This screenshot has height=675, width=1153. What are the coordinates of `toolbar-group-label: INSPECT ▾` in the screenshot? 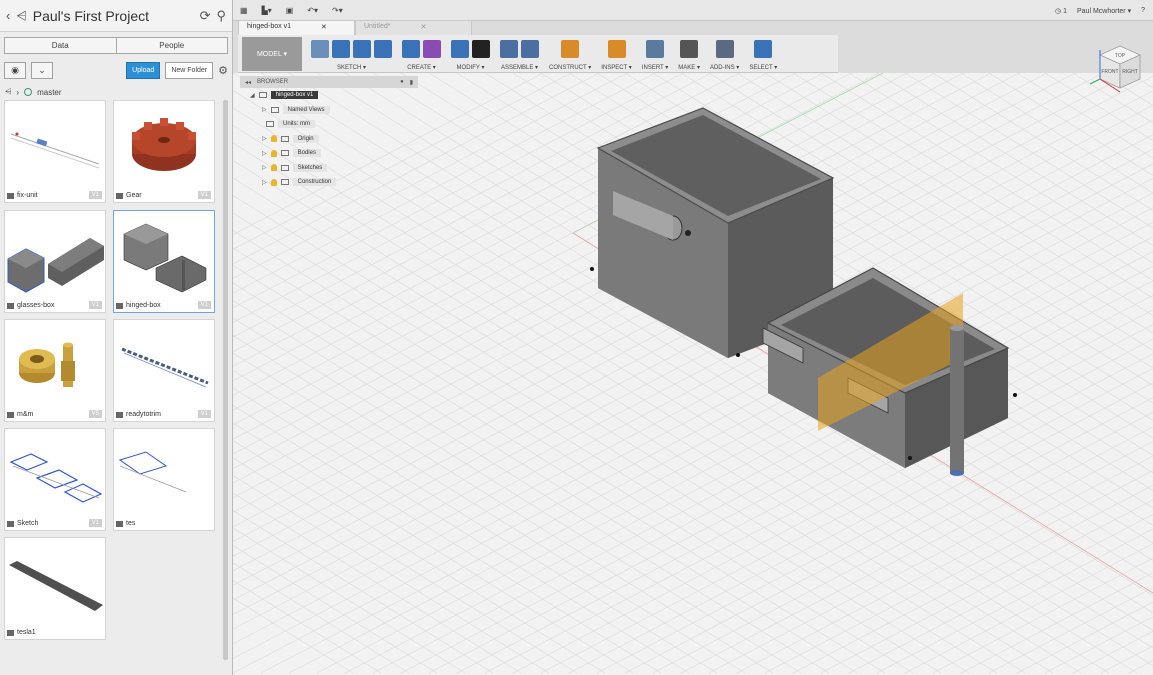 It's located at (616, 67).